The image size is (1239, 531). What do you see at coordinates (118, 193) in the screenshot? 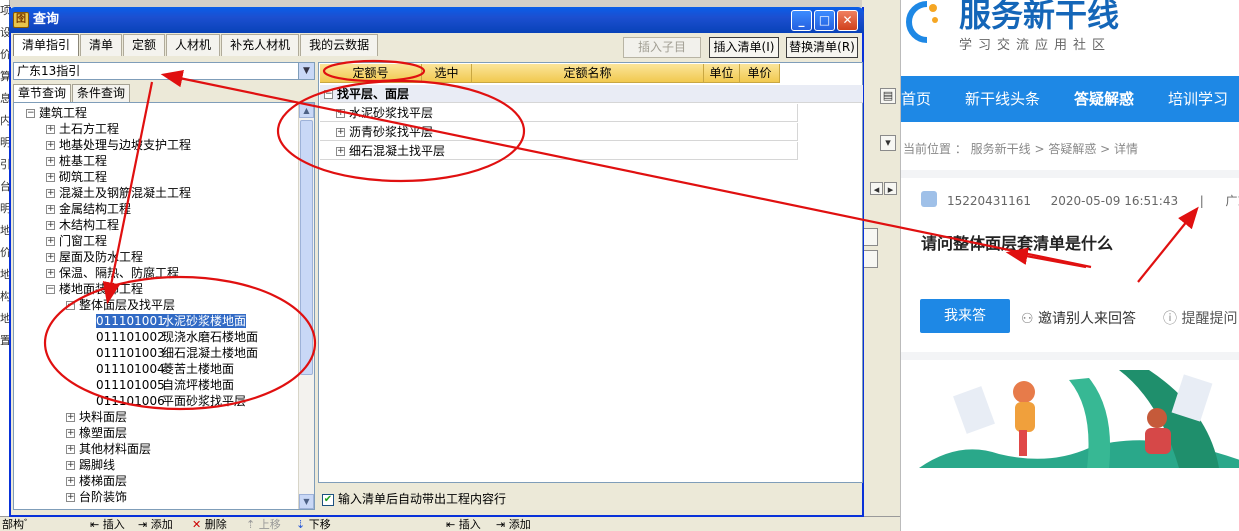
I see `tree-node: + 混凝土及钢筋混凝土工程` at bounding box center [118, 193].